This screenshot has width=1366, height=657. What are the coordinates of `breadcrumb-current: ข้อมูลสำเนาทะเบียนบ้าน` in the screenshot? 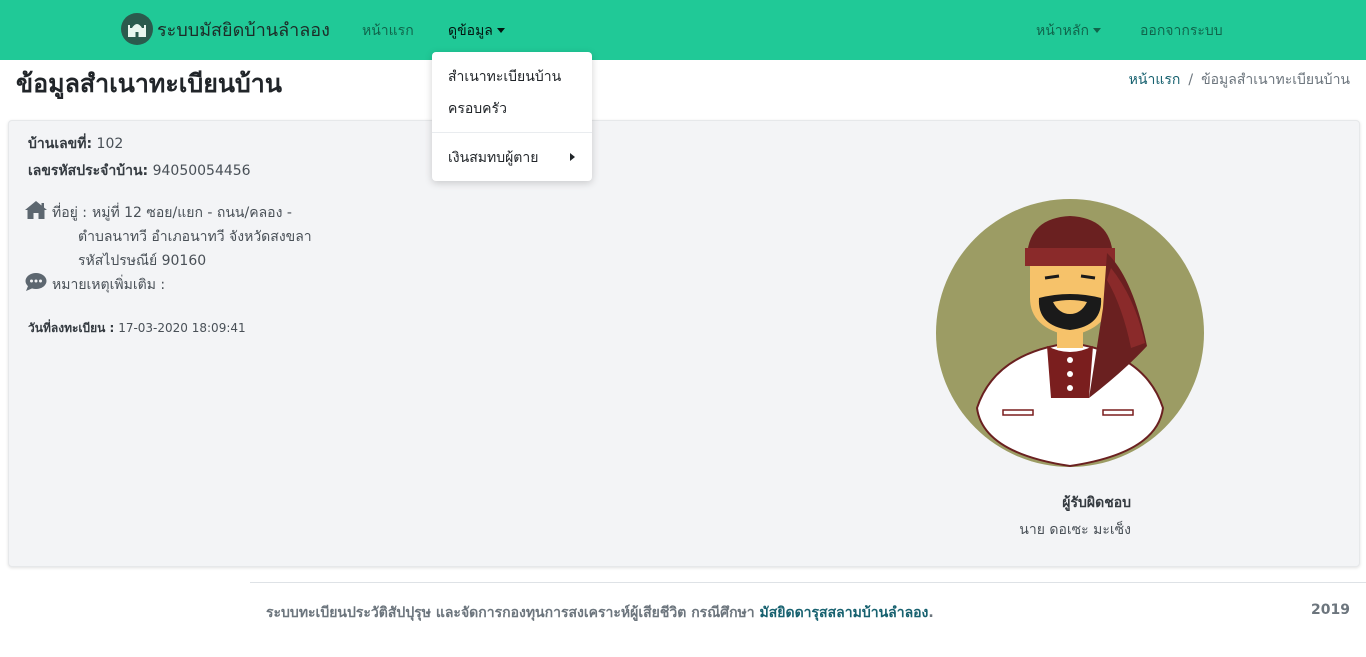 It's located at (1275, 80).